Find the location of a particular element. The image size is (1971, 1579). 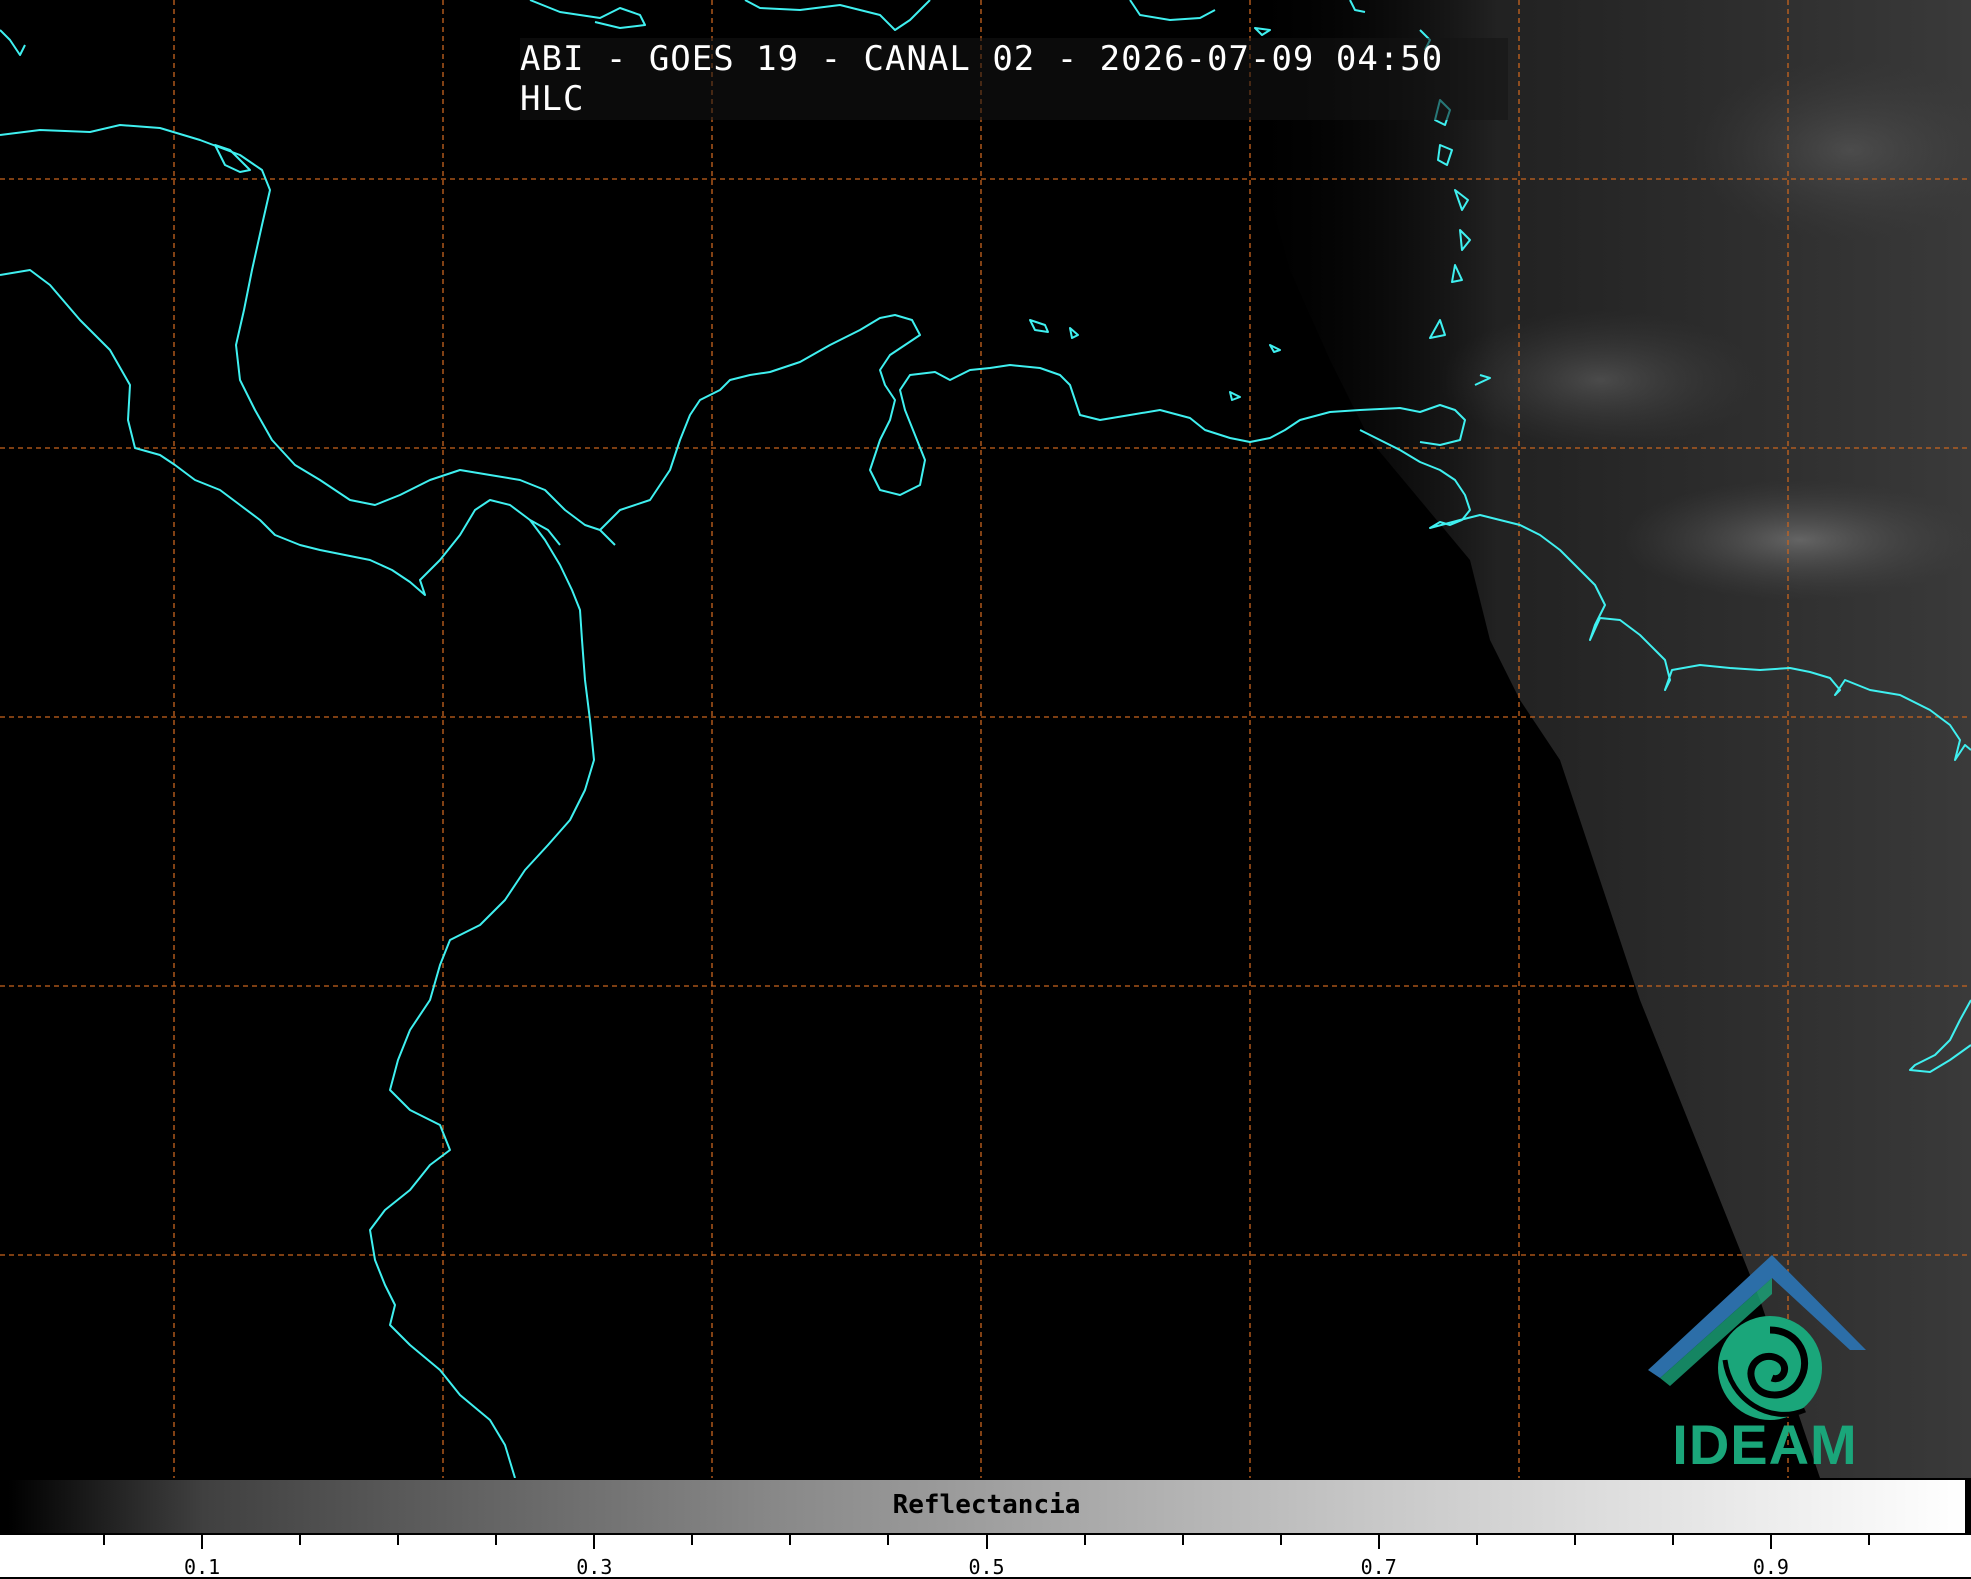

colorbar-tick-label: 0.5 is located at coordinates (986, 1567).